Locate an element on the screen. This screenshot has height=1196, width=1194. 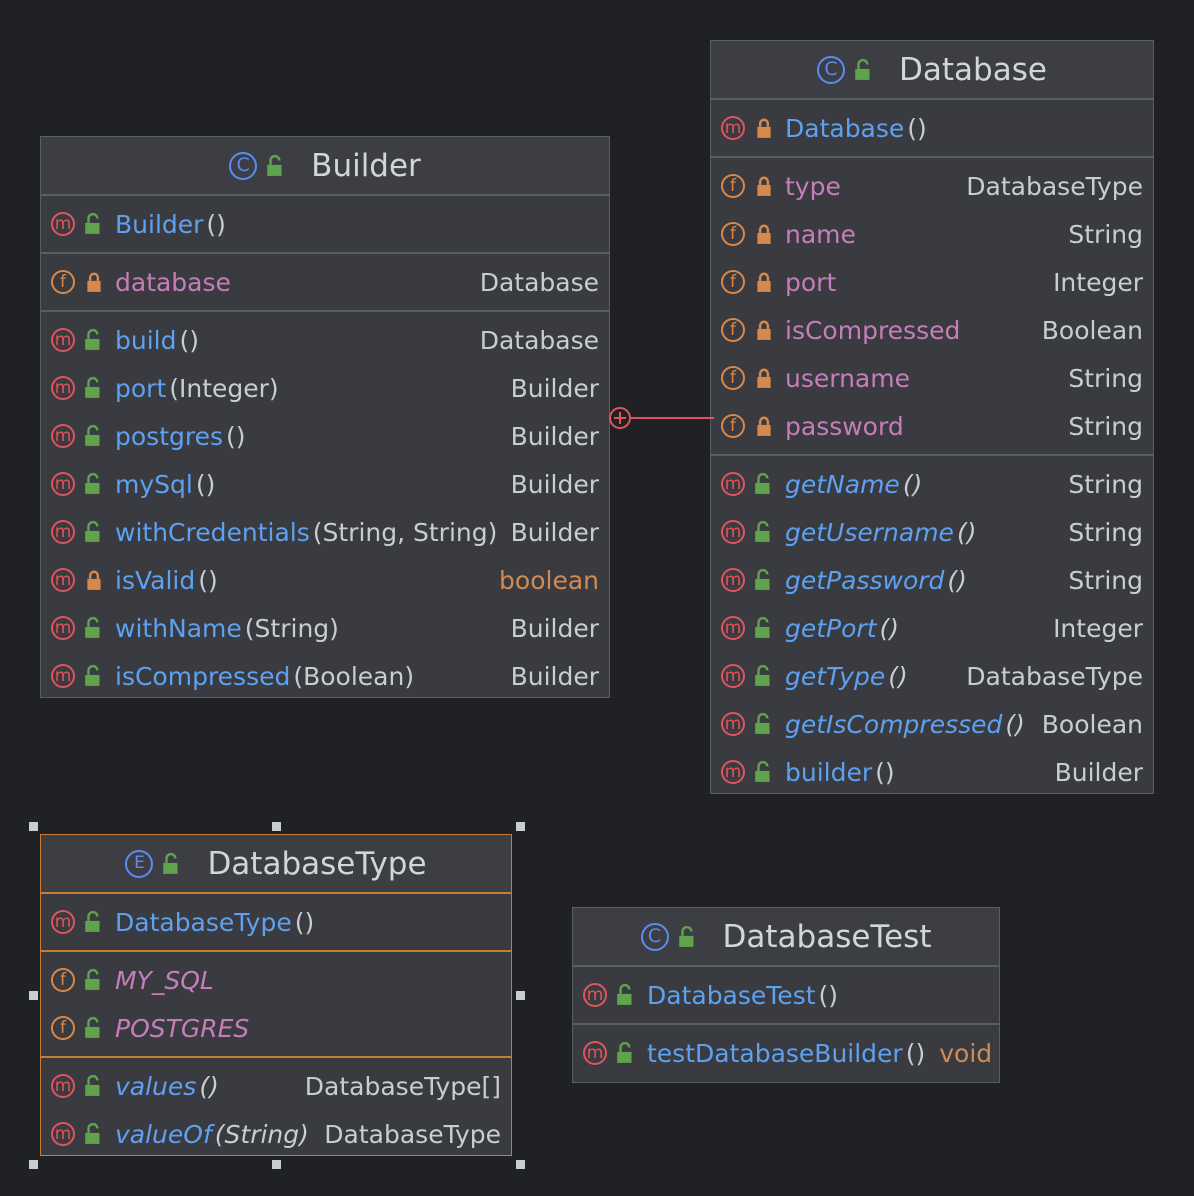
field-name: isCompressed is located at coordinates (873, 330).